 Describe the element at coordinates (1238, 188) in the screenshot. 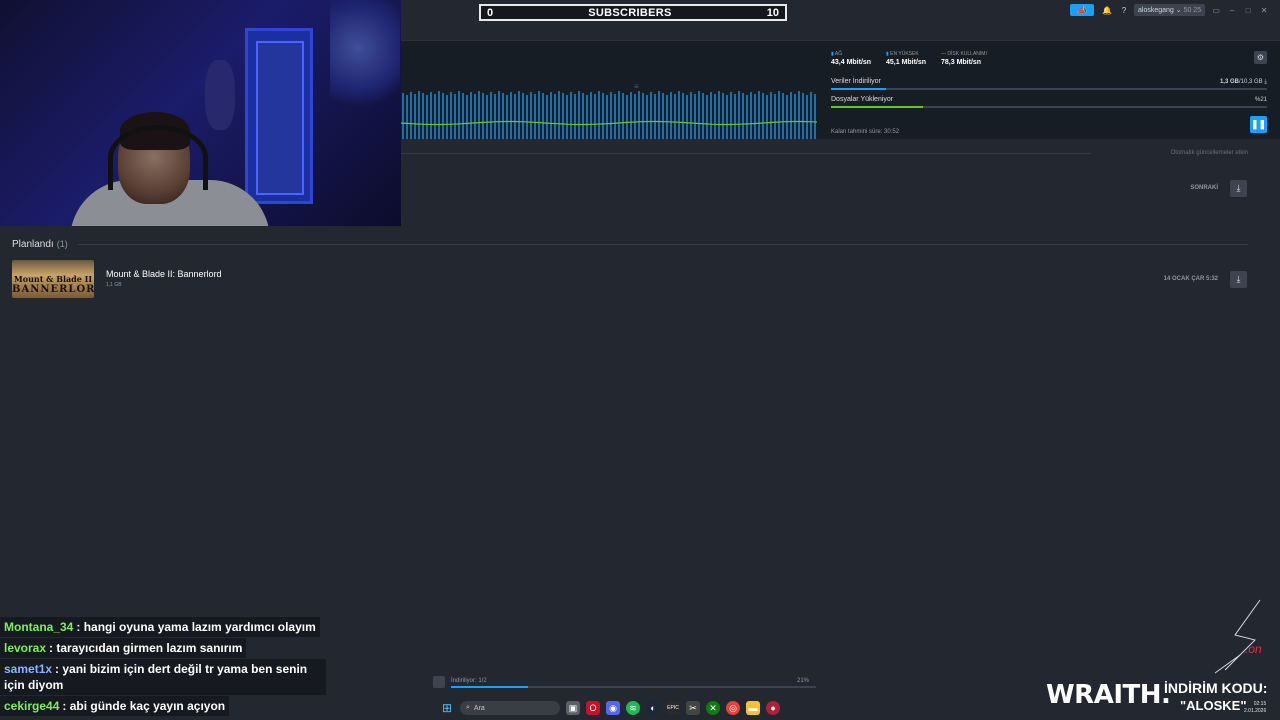

I see `download-button-next: ⤓` at that location.